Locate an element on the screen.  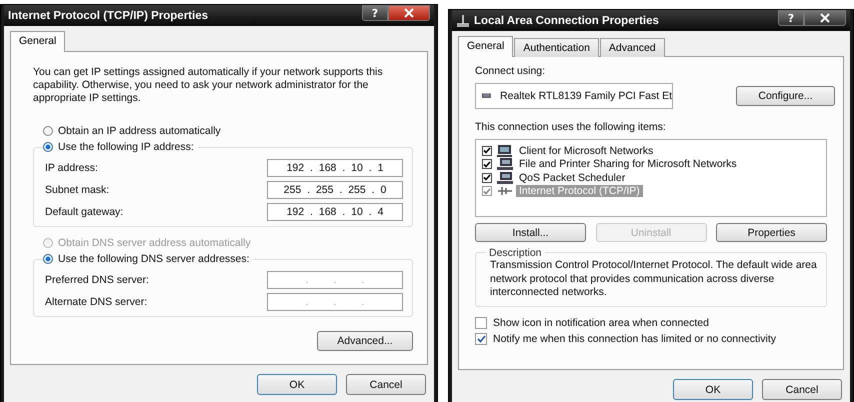
network-icon is located at coordinates (463, 20).